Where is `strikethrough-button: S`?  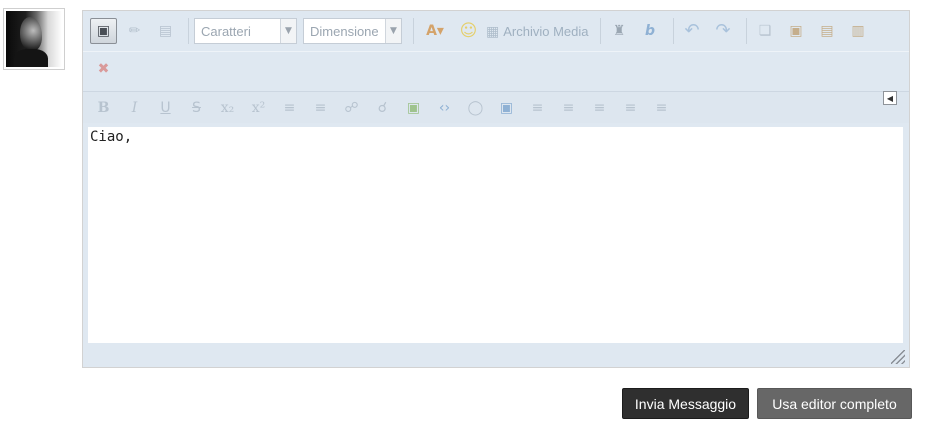 strikethrough-button: S is located at coordinates (196, 108).